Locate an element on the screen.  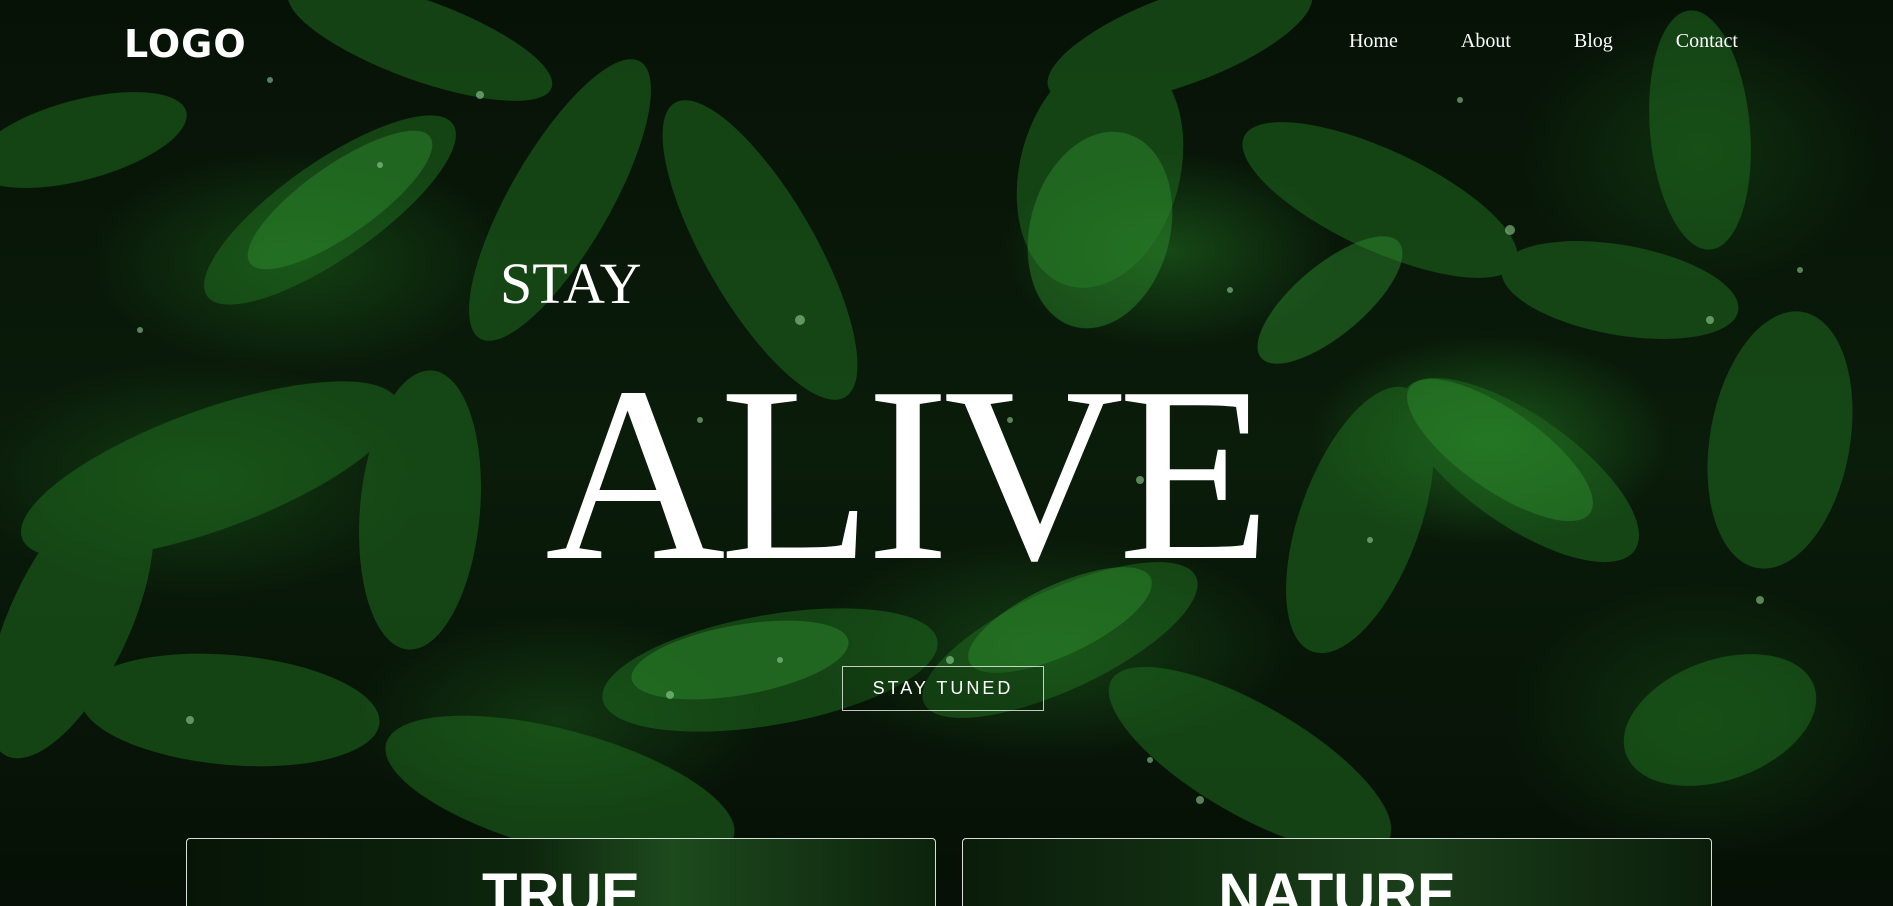
hero-headline: ALIVE is located at coordinates (908, 474).